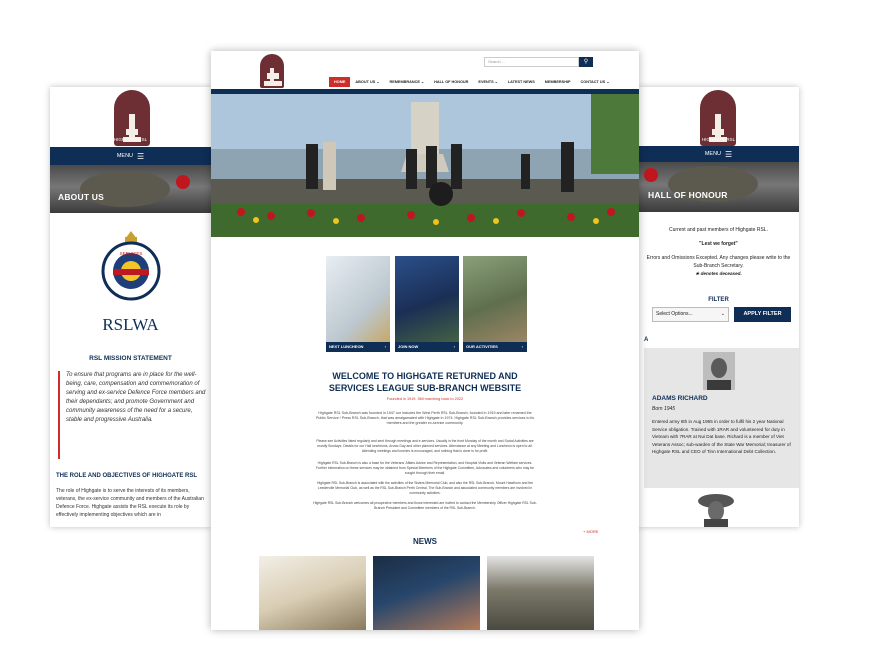 The image size is (872, 646). I want to click on hall-hero-banner: HALL OF HONOUR, so click(718, 187).